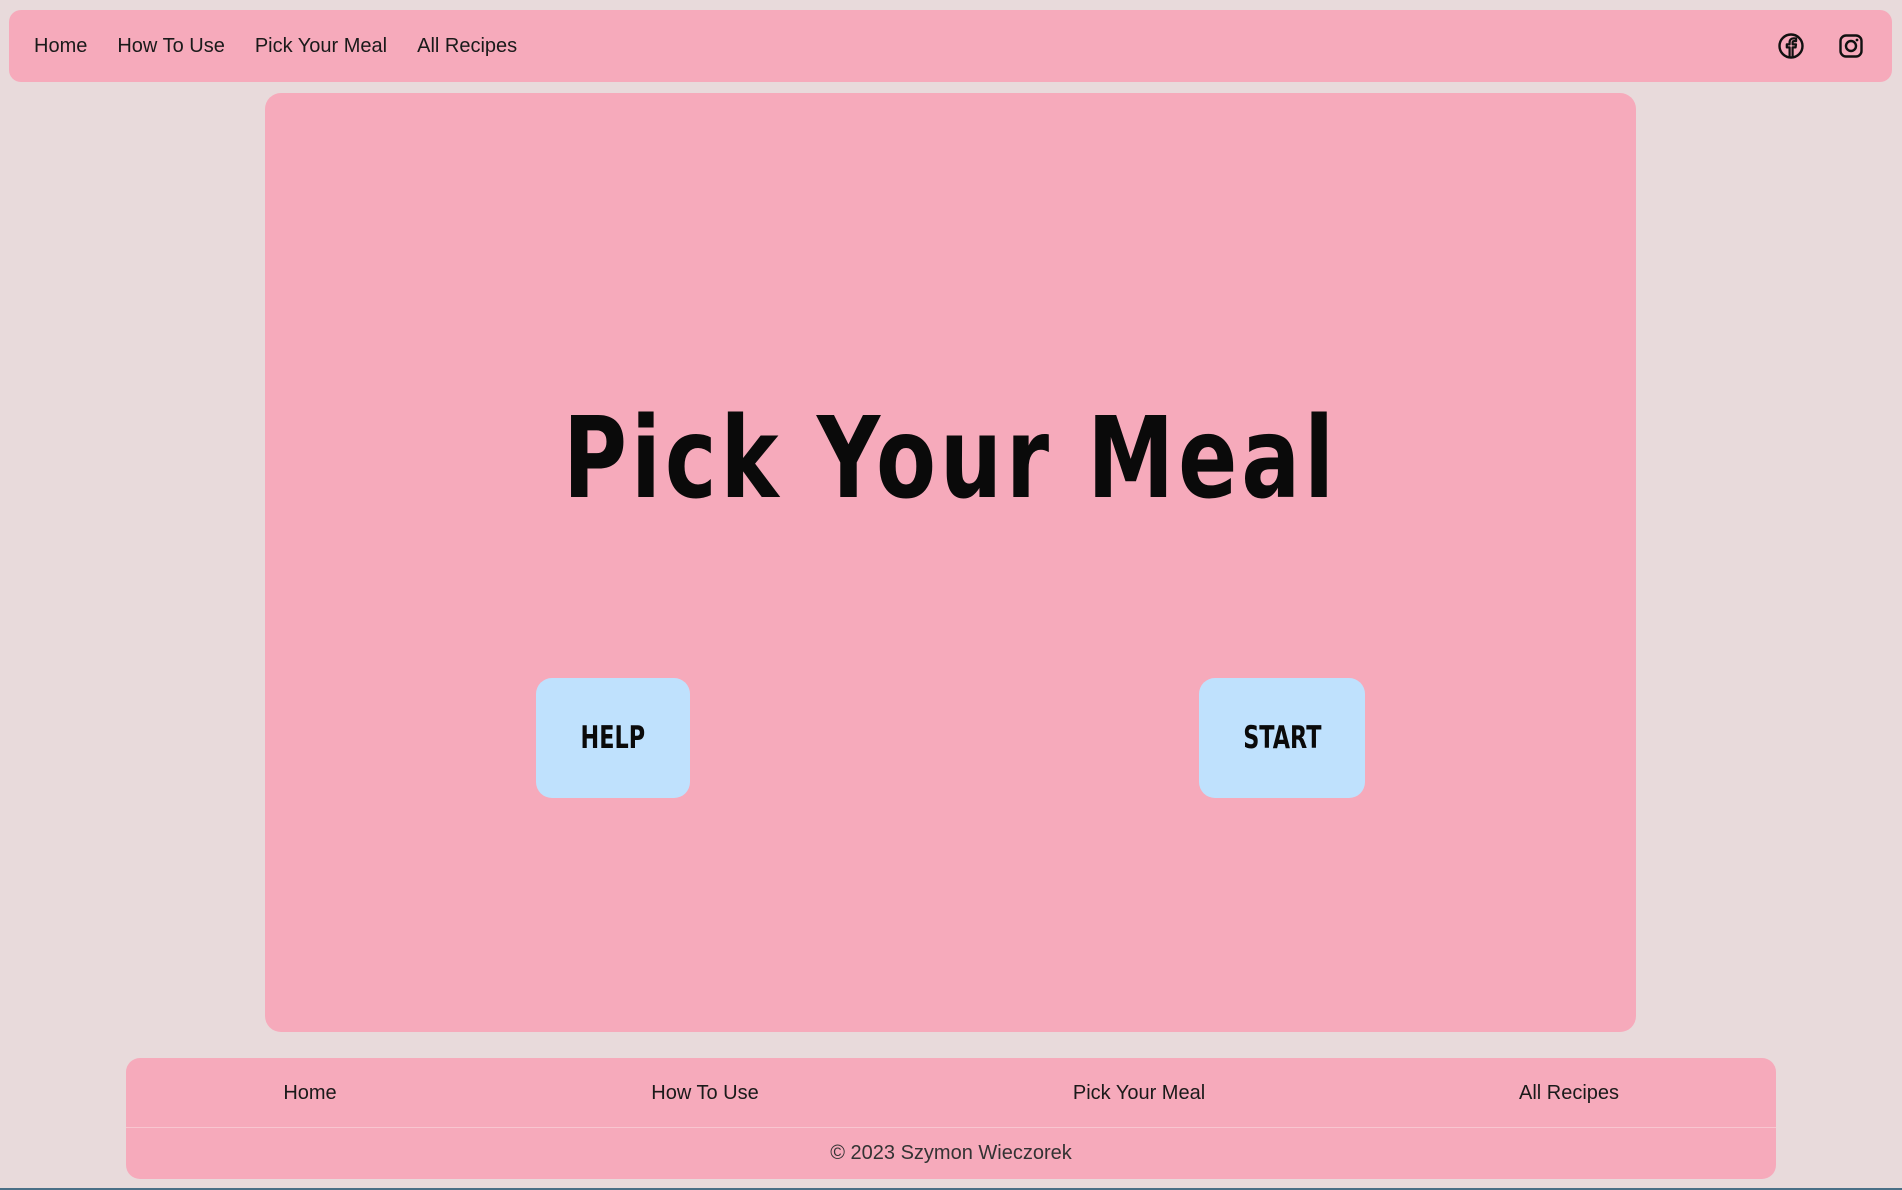 The image size is (1902, 1190). I want to click on start-button: START, so click(1282, 738).